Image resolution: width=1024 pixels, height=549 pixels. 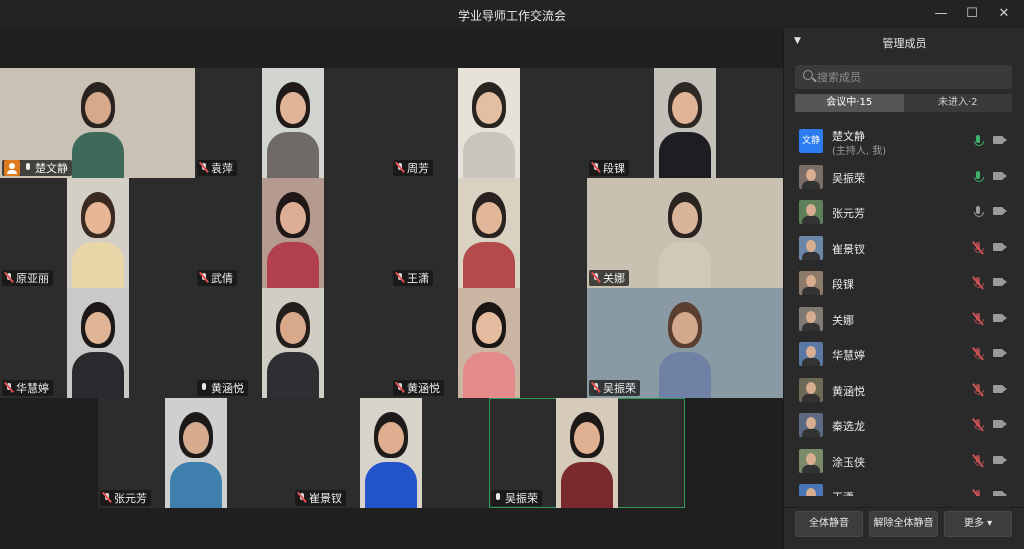 I want to click on video-tile: 袁萍, so click(x=293, y=123).